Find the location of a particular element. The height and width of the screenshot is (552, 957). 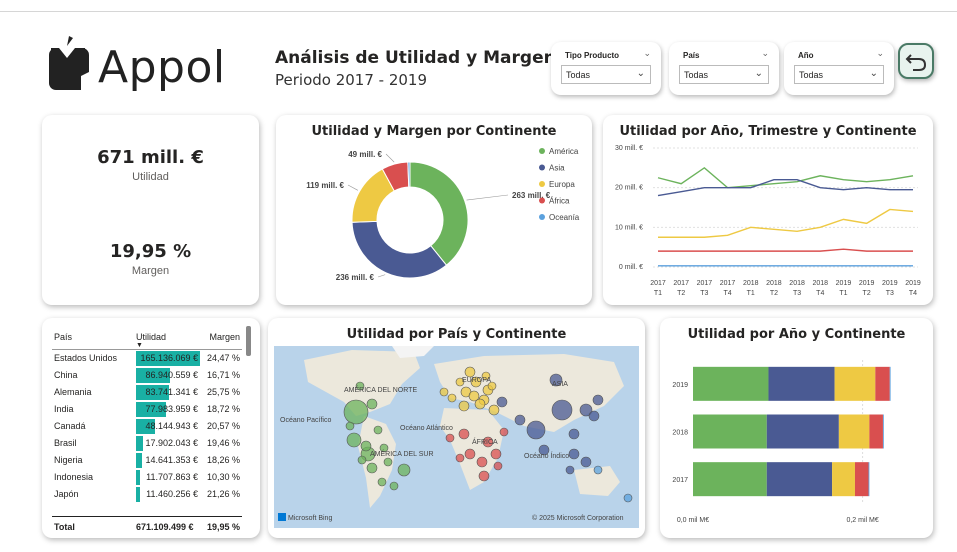

legend-marker is located at coordinates (542, 167).